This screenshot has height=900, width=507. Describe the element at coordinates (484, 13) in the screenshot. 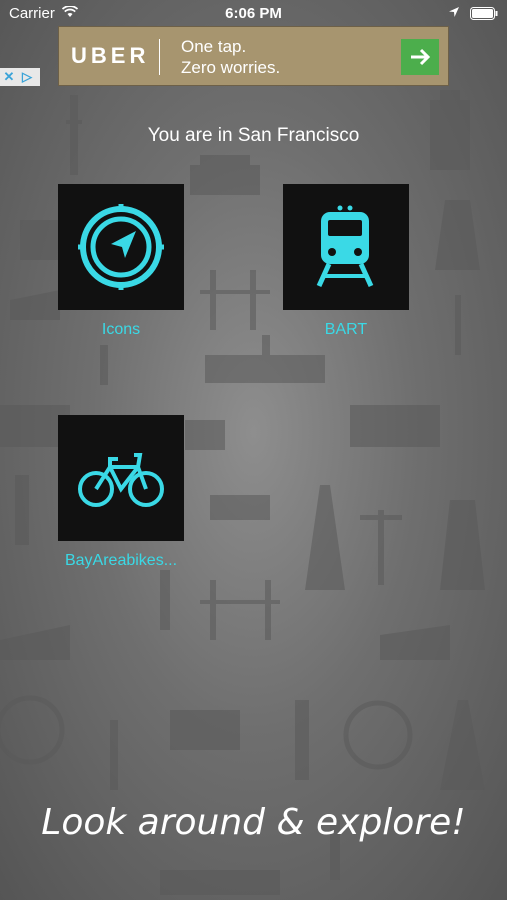

I see `battery-icon` at that location.